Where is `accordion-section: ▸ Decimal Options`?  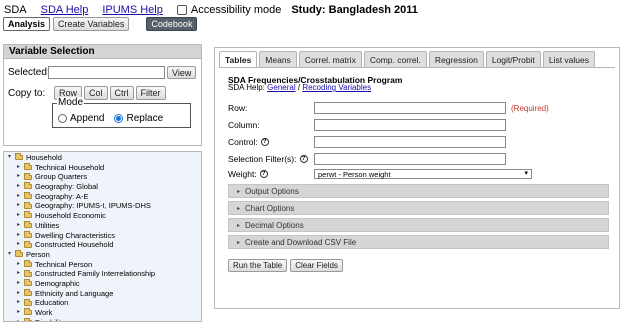 accordion-section: ▸ Decimal Options is located at coordinates (418, 225).